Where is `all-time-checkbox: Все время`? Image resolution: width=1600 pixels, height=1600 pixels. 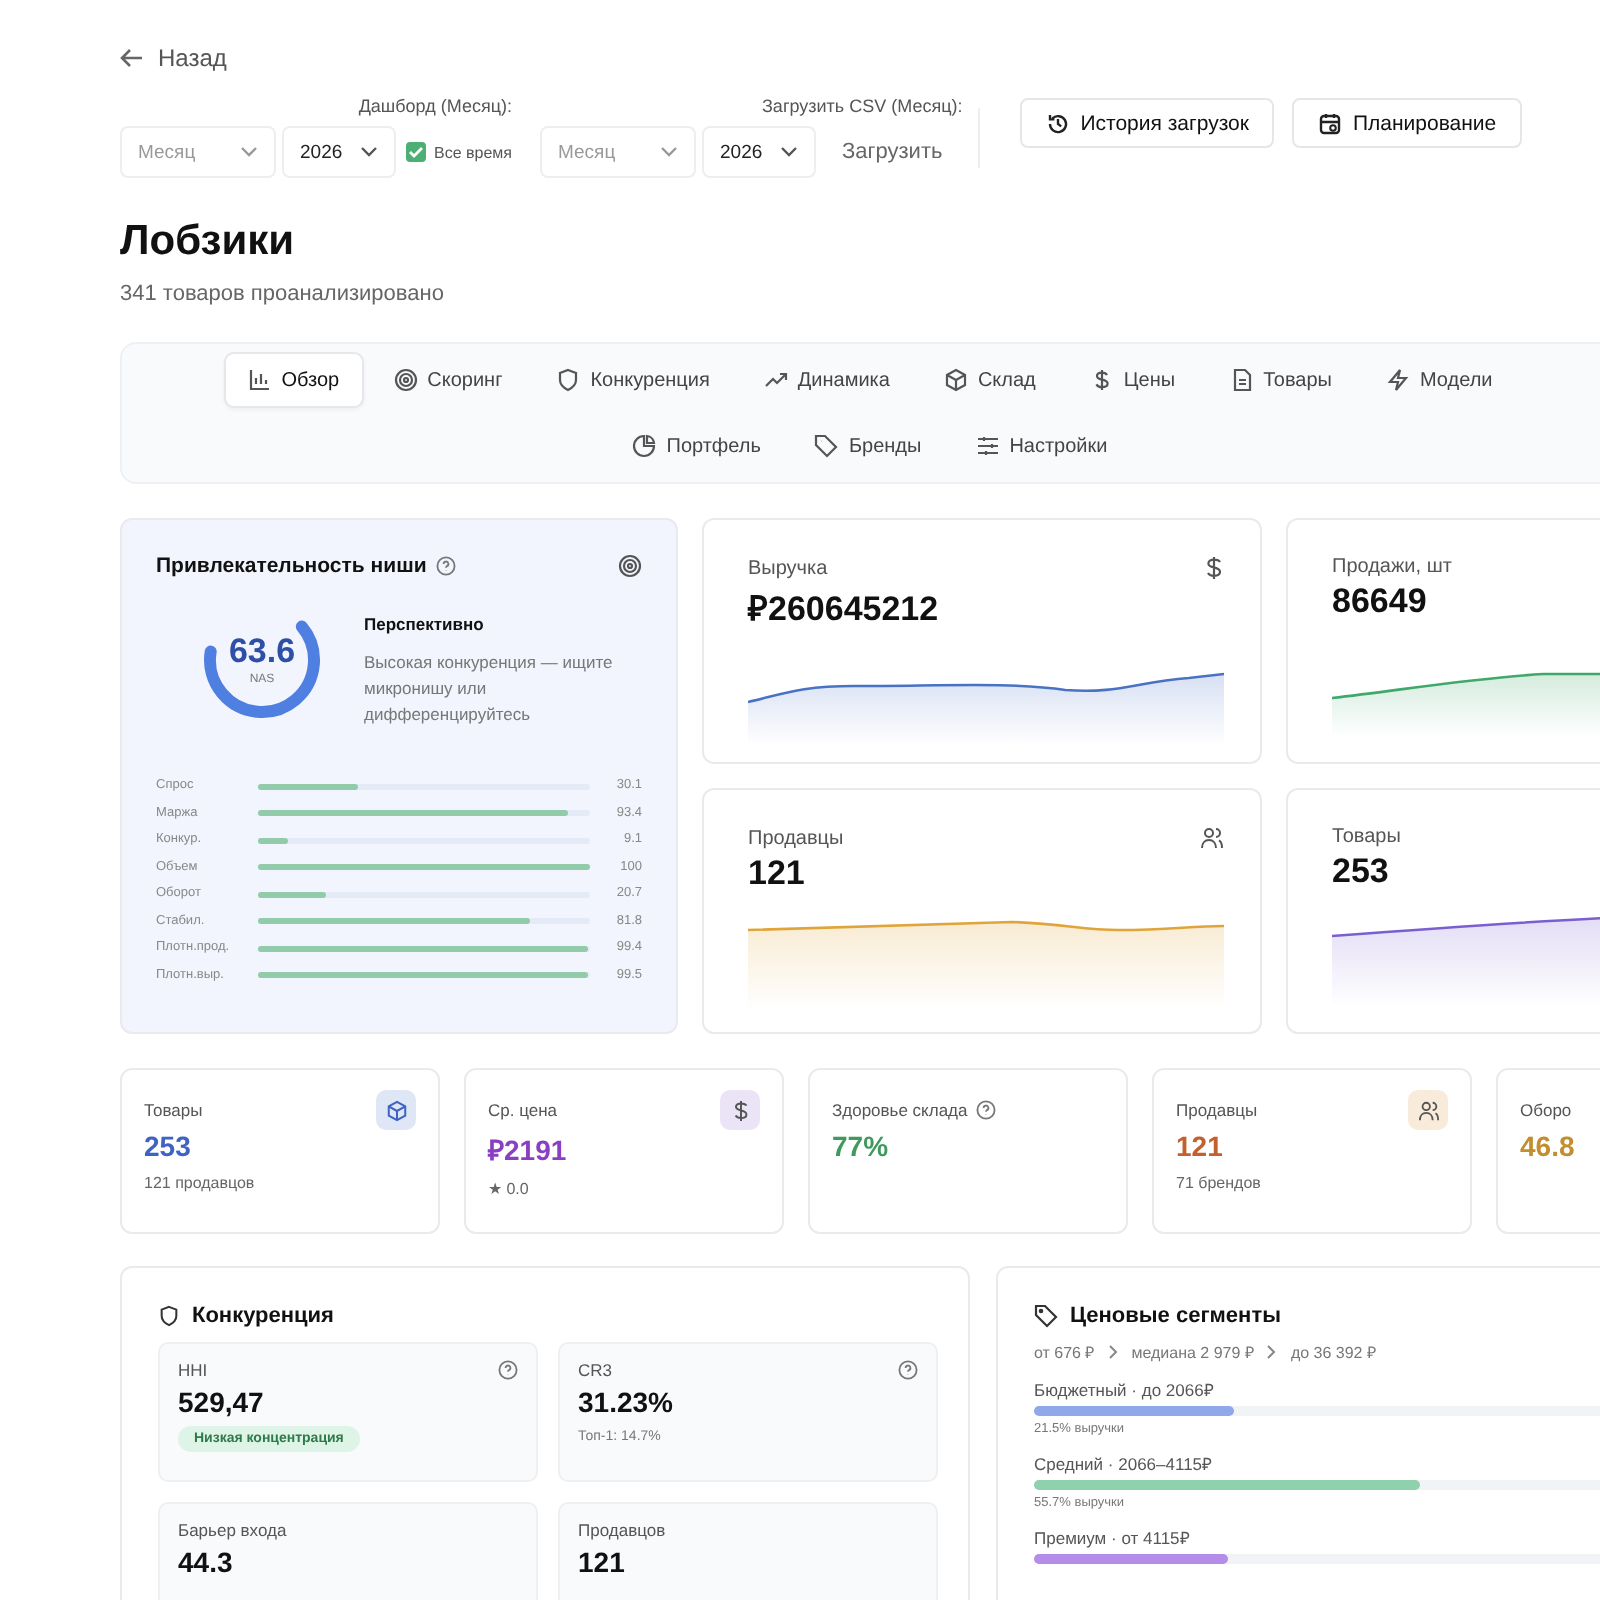
all-time-checkbox: Все время is located at coordinates (459, 152).